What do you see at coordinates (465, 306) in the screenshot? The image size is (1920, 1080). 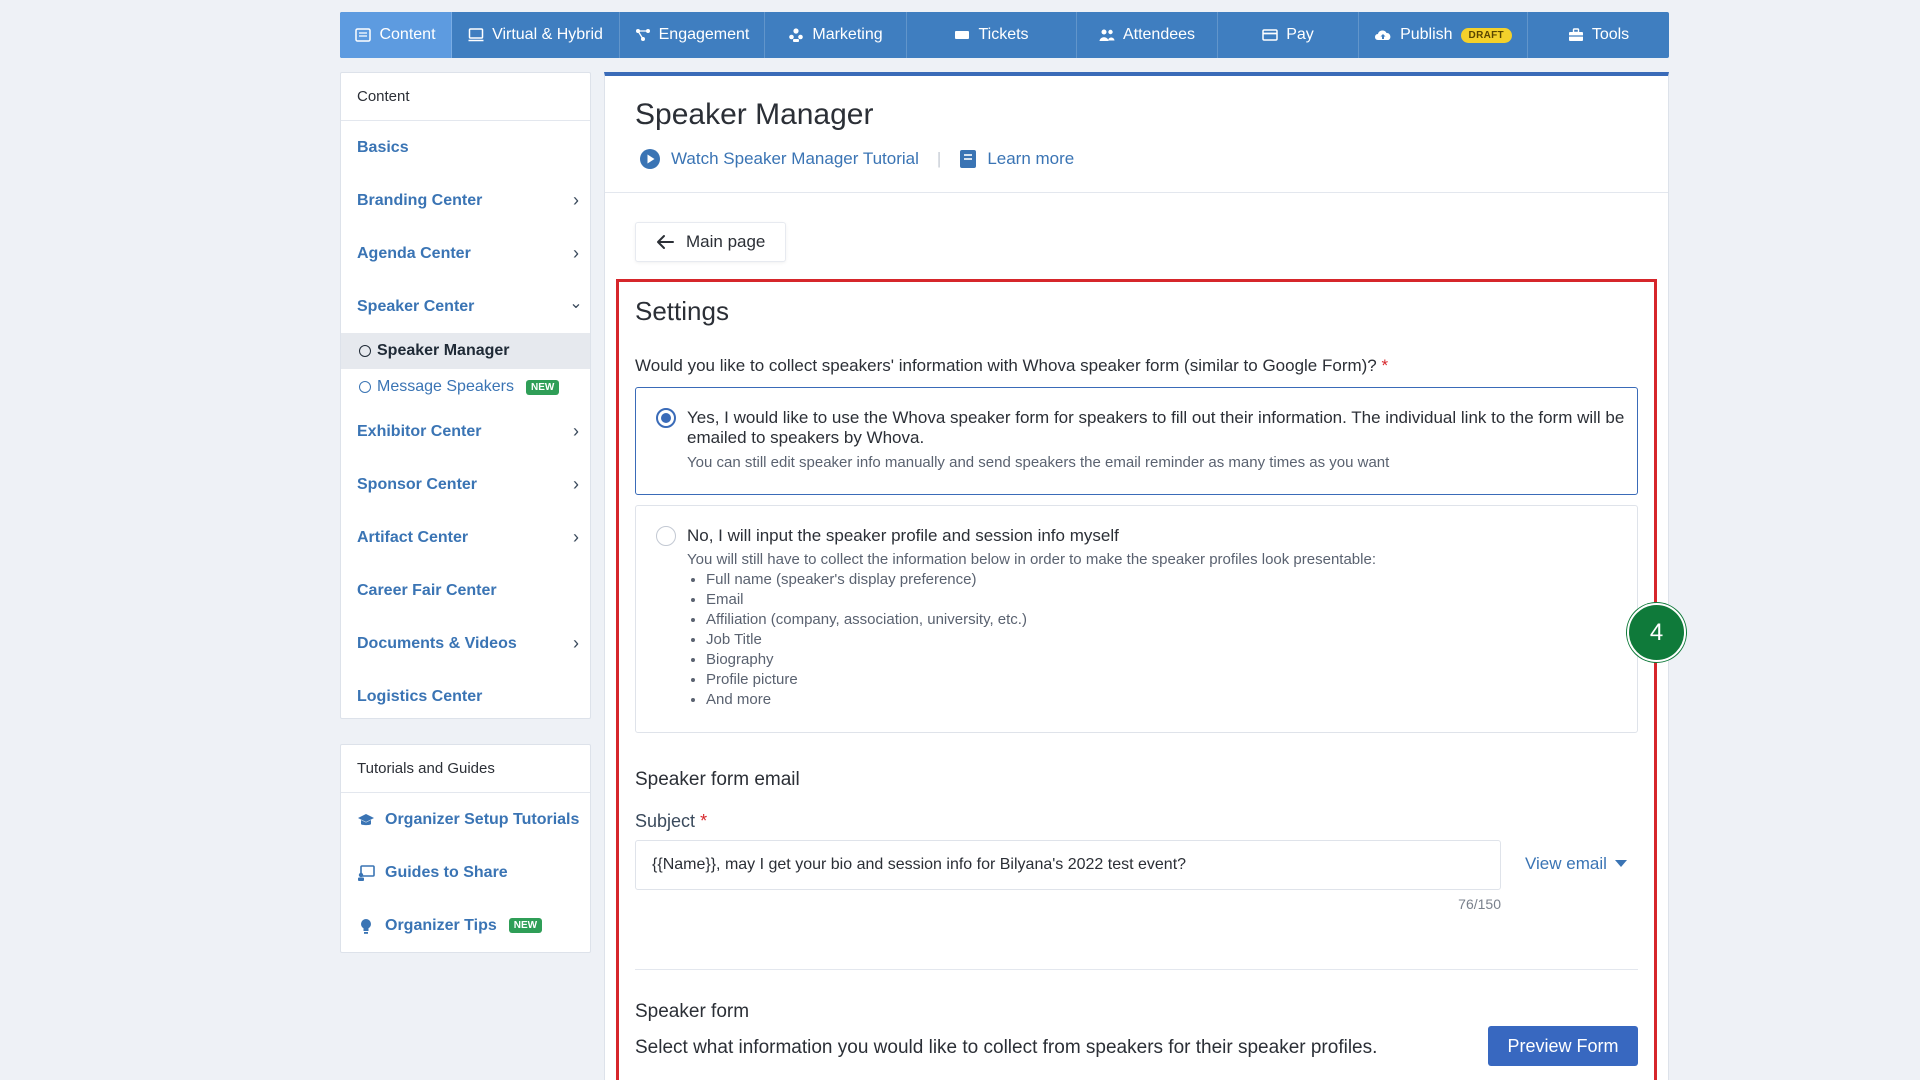 I see `sidebar-item-speaker-center: Speaker Center ⌄` at bounding box center [465, 306].